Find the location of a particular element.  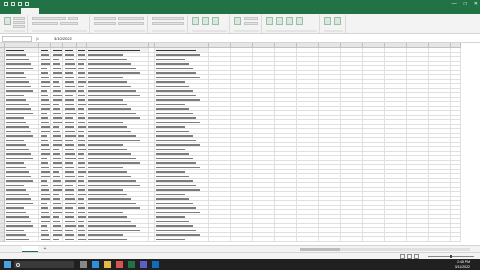

addins-group is located at coordinates (334, 24).